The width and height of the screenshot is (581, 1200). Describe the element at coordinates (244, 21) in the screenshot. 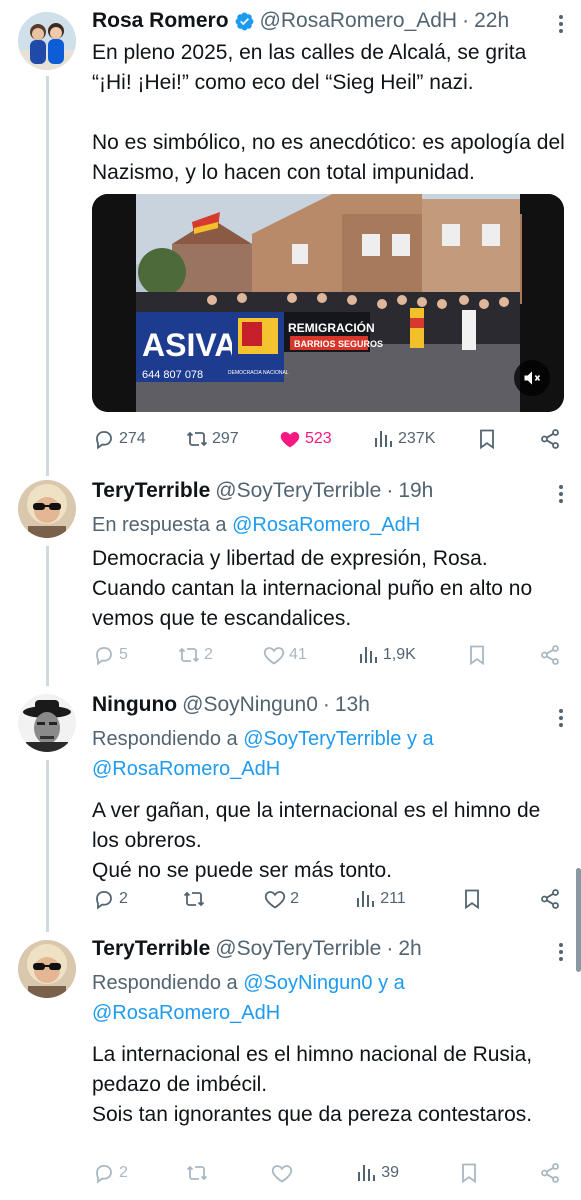

I see `verified-badge-icon` at that location.